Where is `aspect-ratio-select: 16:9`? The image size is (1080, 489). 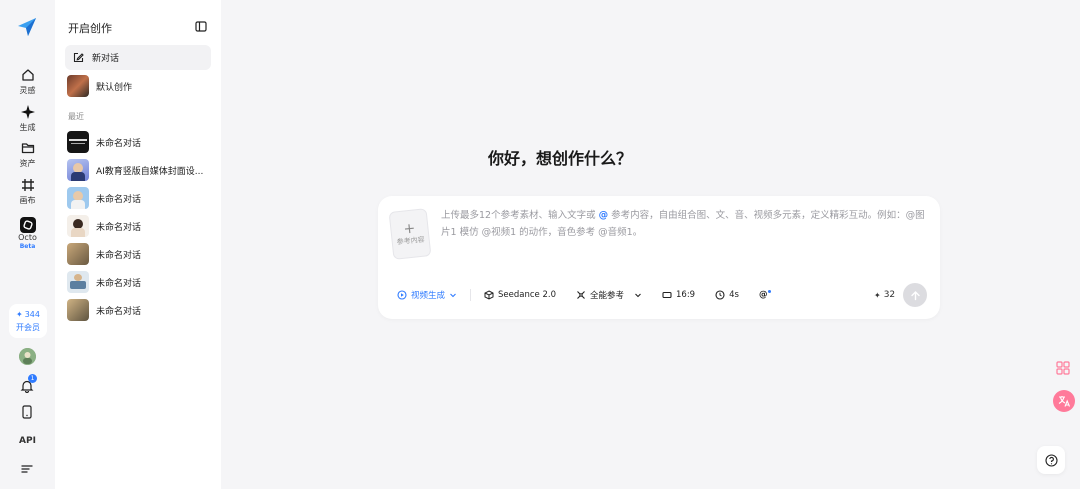
aspect-ratio-select: 16:9 is located at coordinates (679, 295).